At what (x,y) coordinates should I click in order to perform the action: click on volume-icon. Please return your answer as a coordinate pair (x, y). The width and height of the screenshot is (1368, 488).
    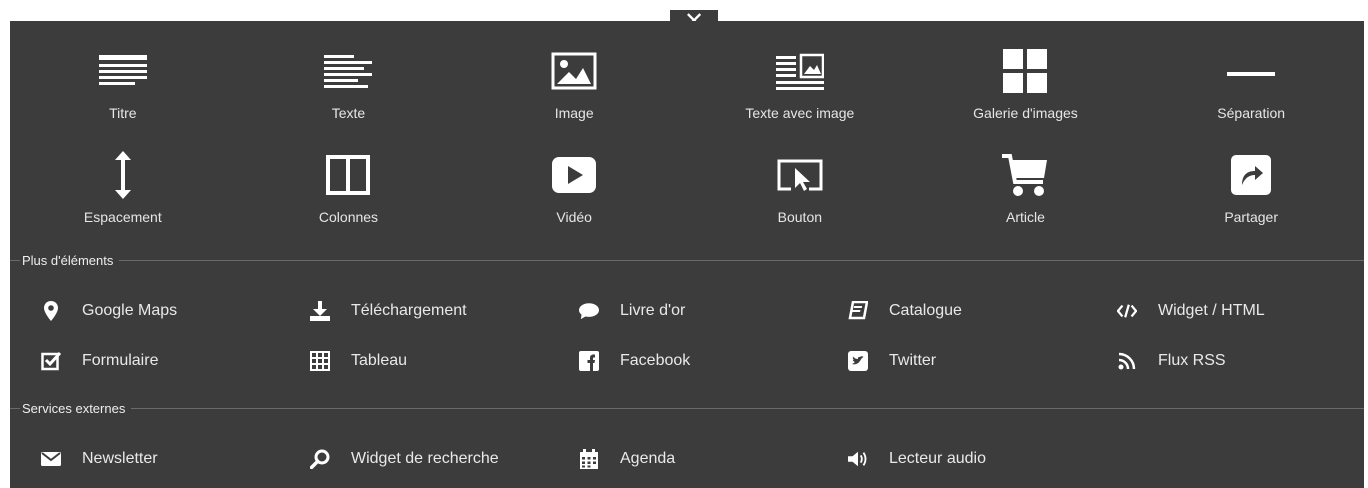
    Looking at the image, I should click on (858, 459).